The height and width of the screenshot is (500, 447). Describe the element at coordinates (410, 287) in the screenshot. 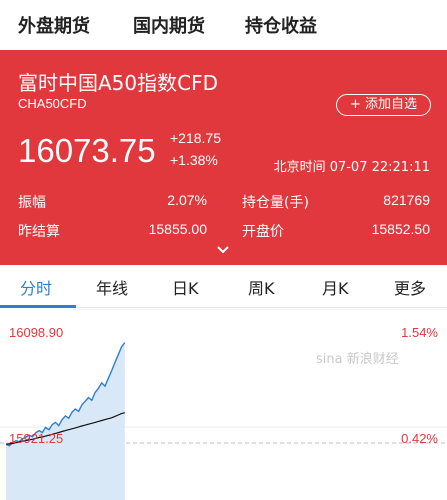

I see `tab-more: 更多` at that location.